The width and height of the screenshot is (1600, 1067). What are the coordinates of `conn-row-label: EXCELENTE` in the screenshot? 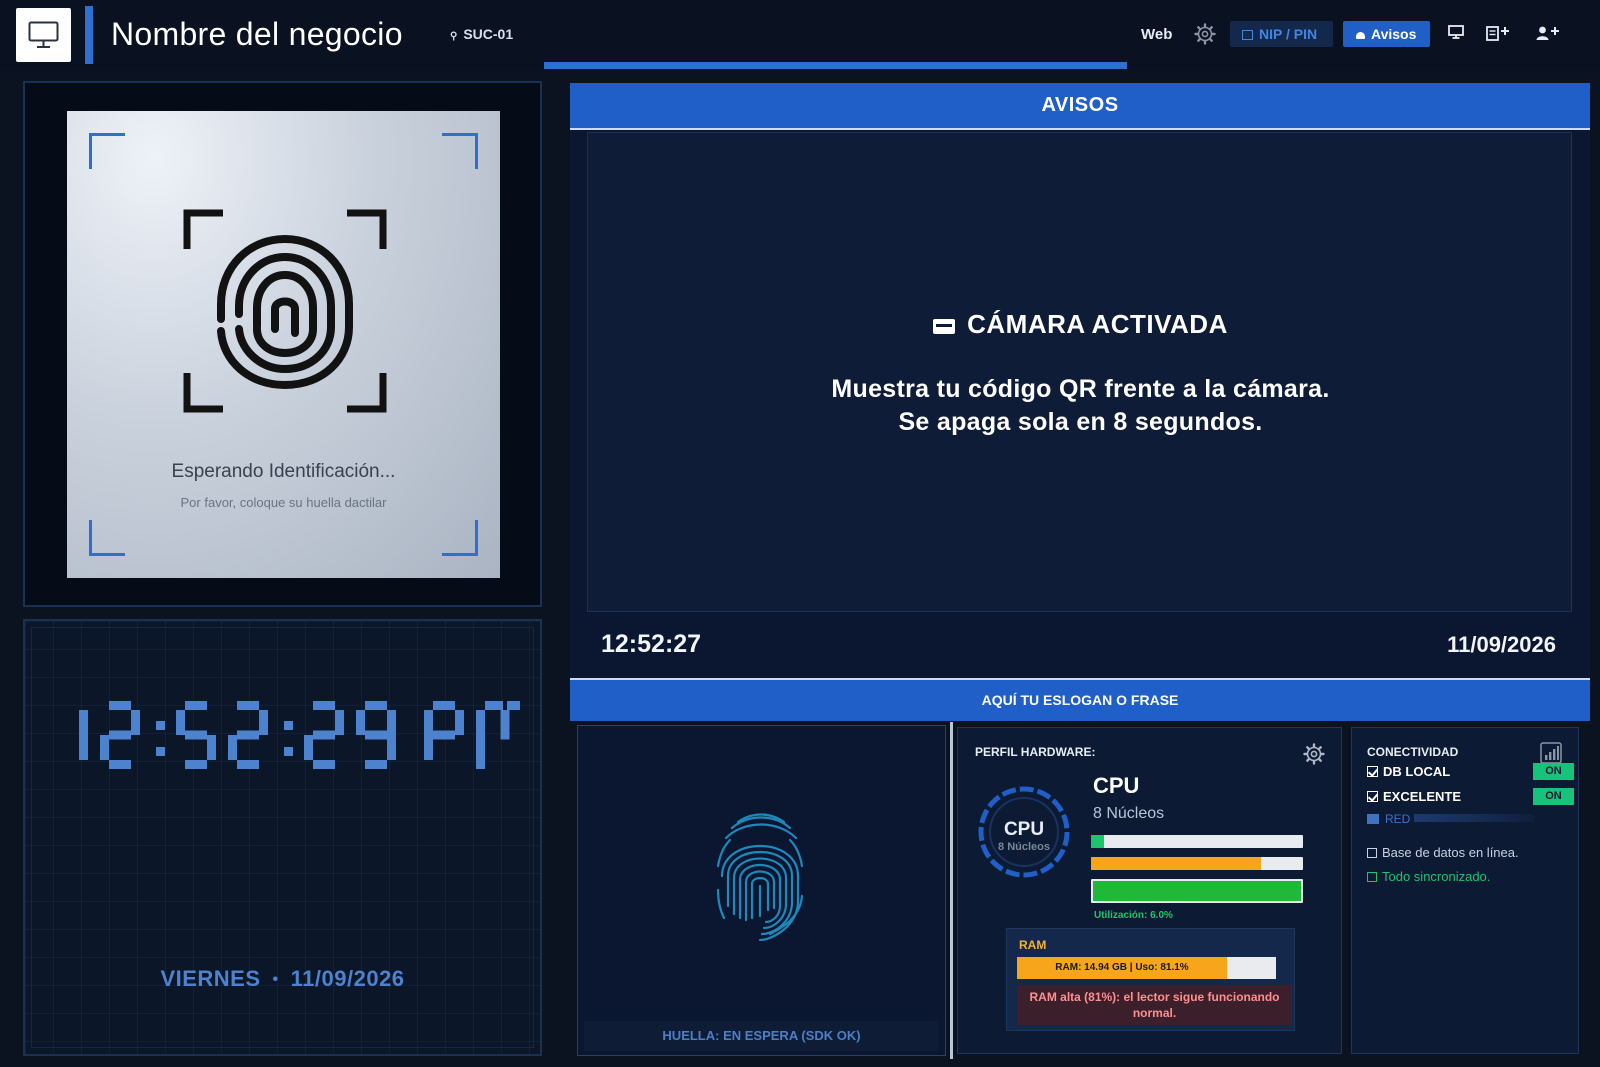 It's located at (1422, 796).